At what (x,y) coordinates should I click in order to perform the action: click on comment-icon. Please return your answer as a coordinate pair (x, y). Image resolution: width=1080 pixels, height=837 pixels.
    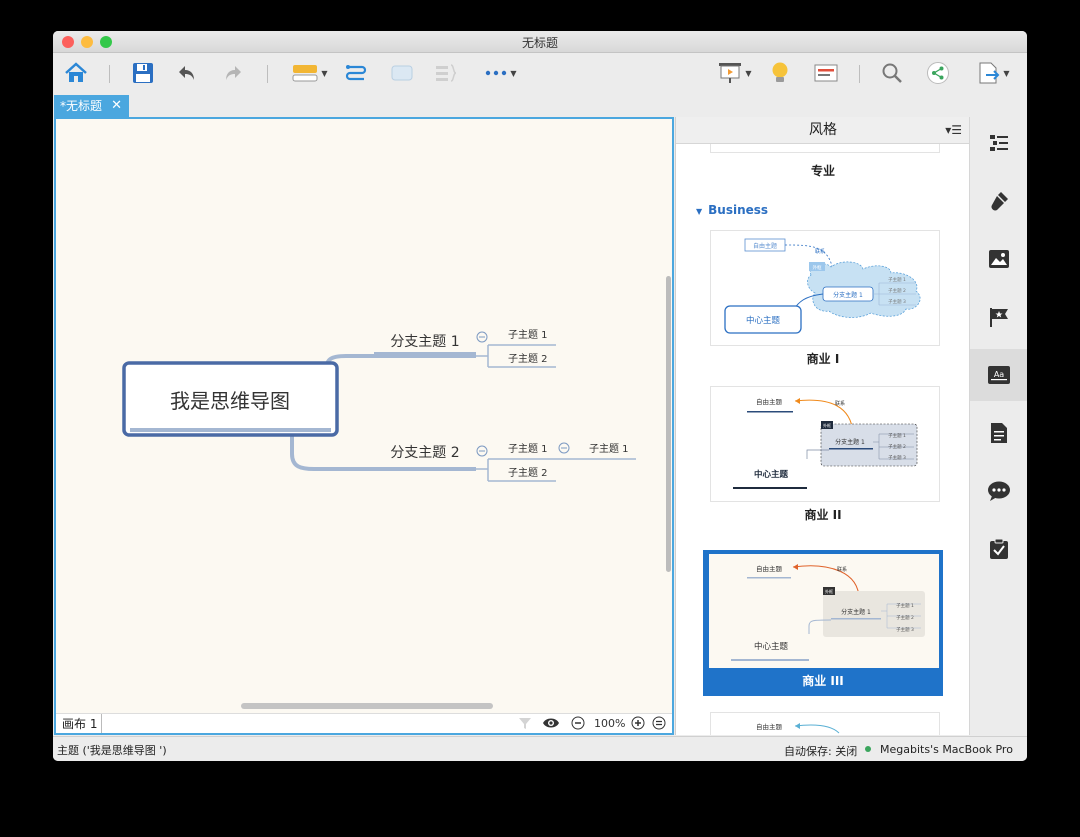
    Looking at the image, I should click on (998, 491).